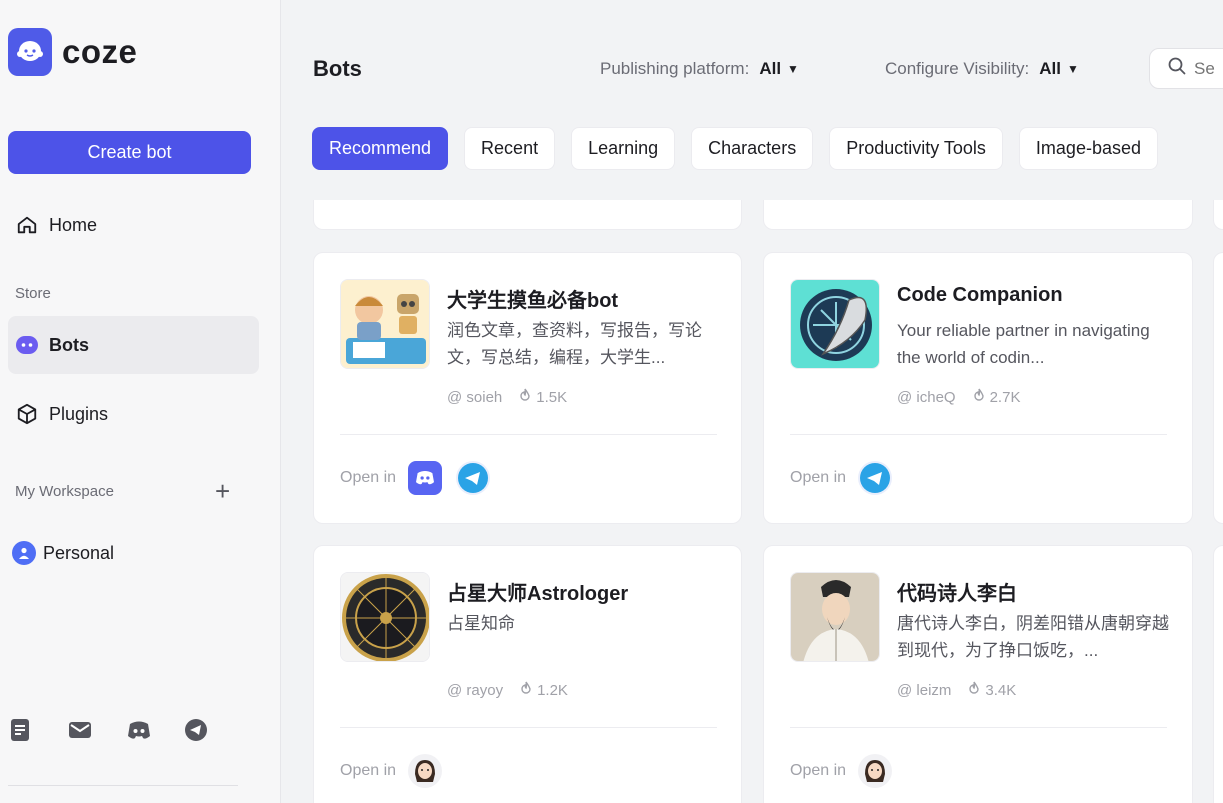  I want to click on bot-author: @ rayoy, so click(475, 690).